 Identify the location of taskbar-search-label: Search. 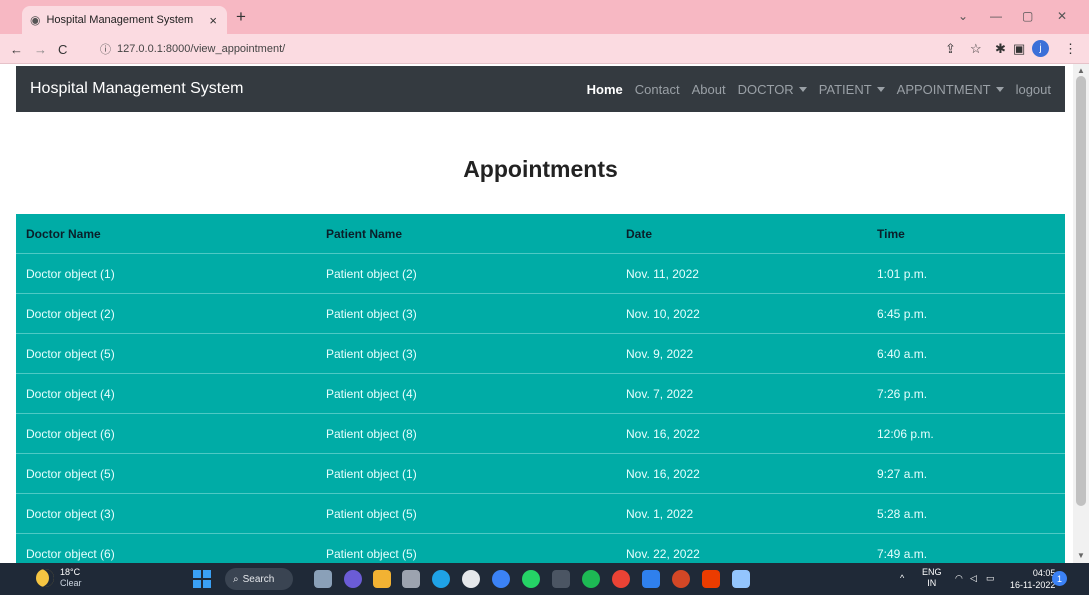
(258, 579).